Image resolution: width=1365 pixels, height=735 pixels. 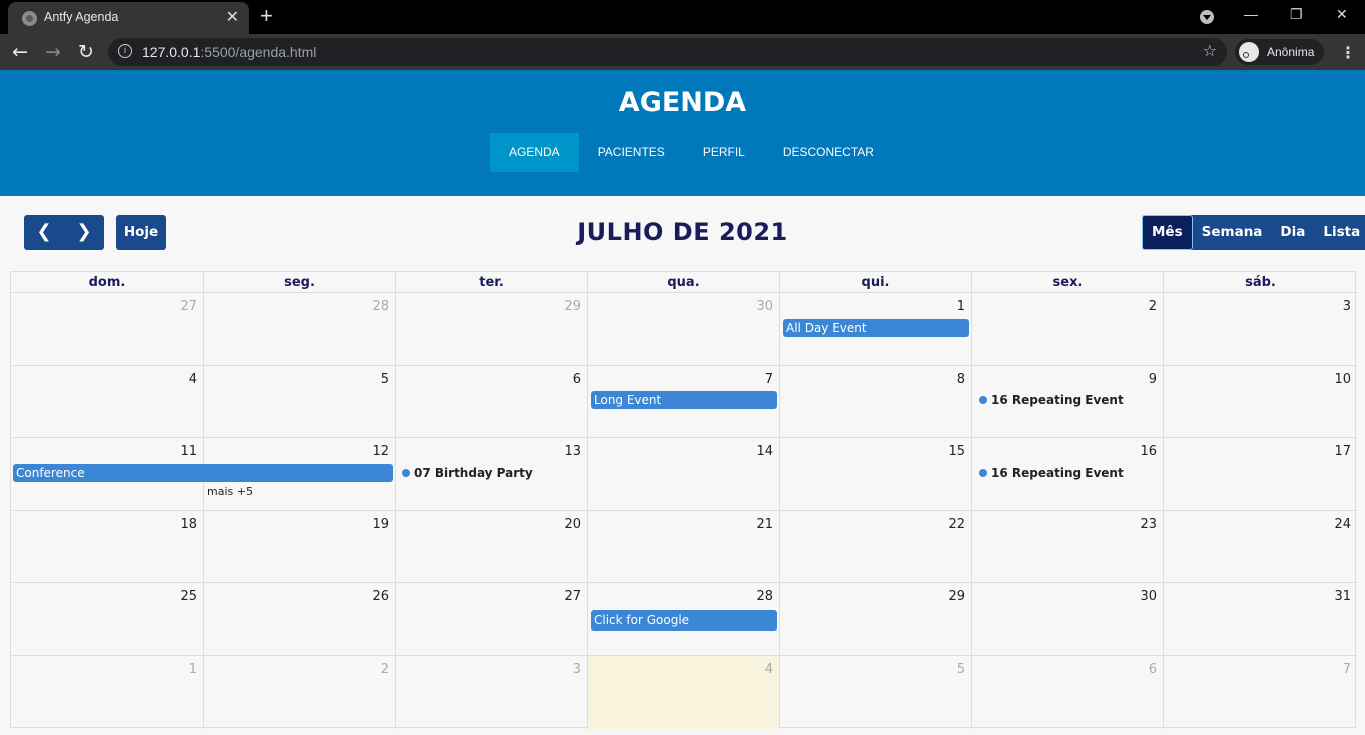 I want to click on view-day-button: Dia, so click(x=1292, y=232).